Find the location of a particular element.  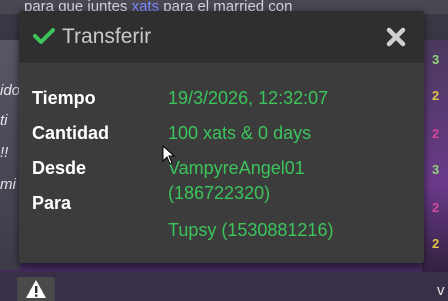

field-label-time: Tiempo is located at coordinates (64, 98).